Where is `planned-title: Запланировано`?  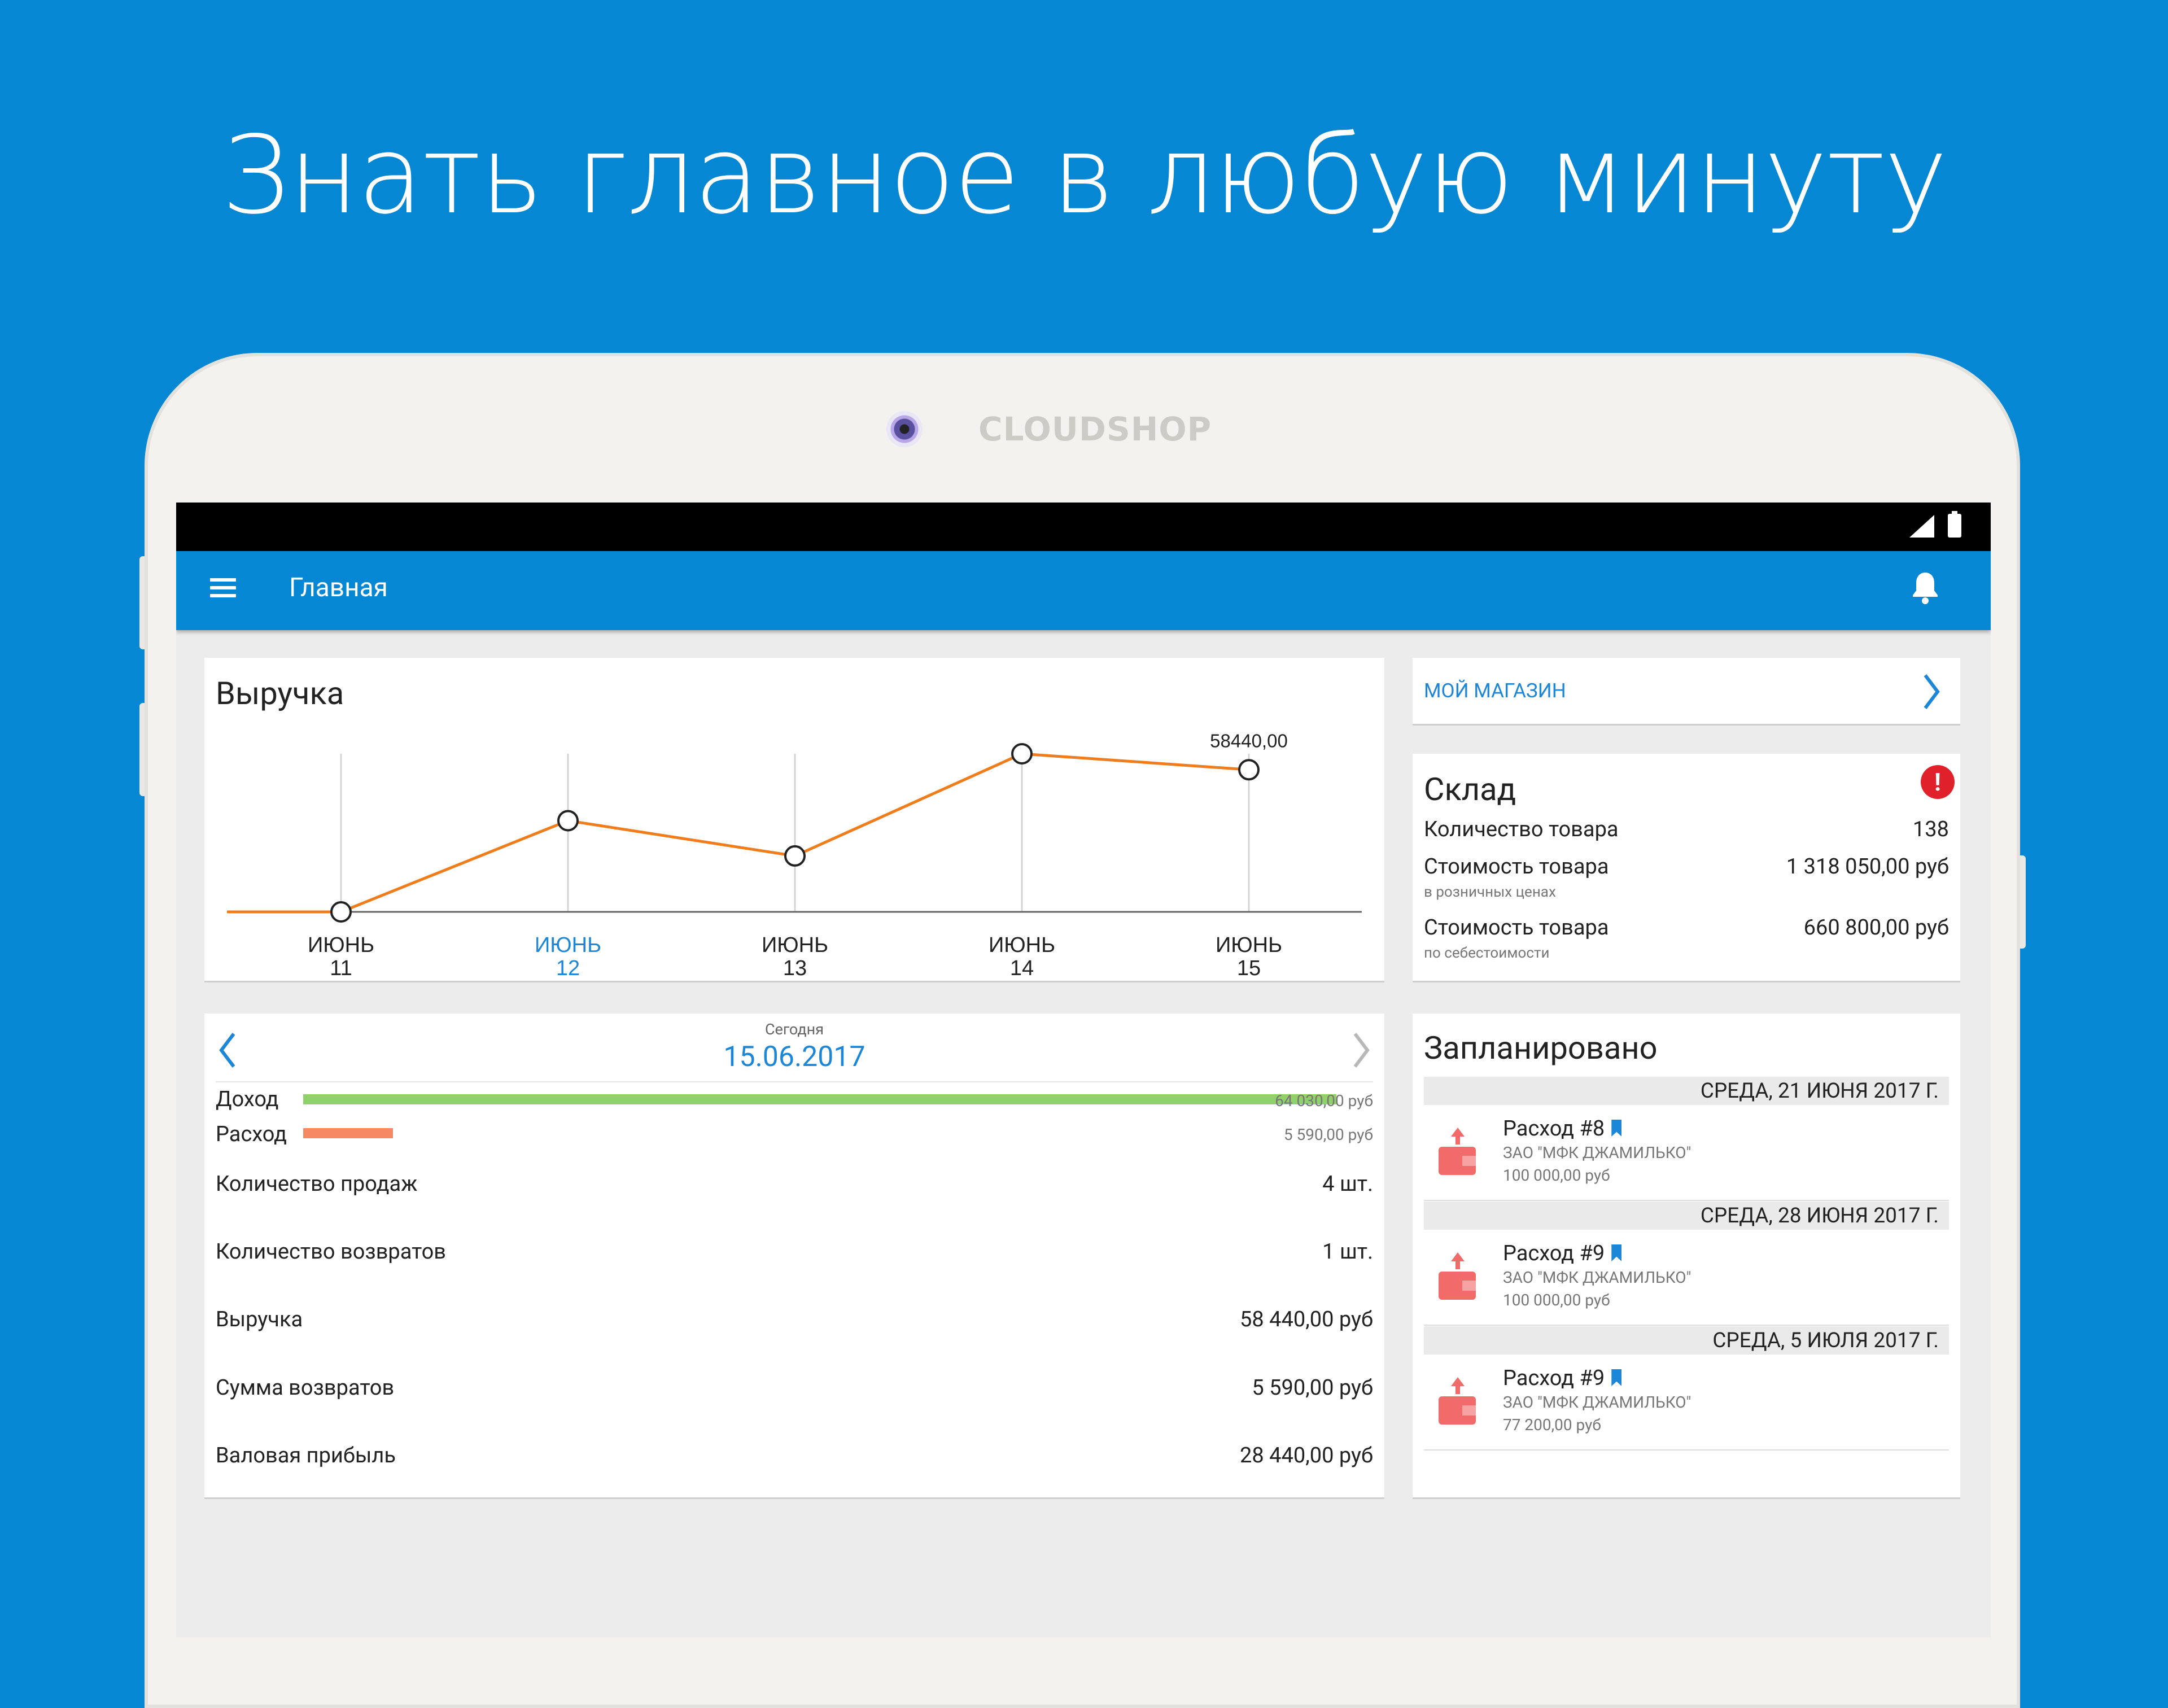 planned-title: Запланировано is located at coordinates (1541, 1048).